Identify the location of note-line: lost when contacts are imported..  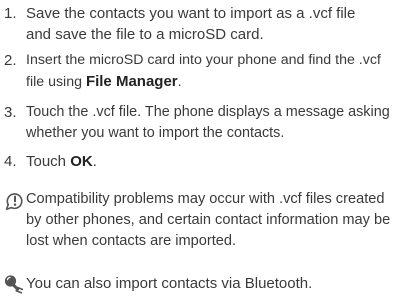
(131, 241).